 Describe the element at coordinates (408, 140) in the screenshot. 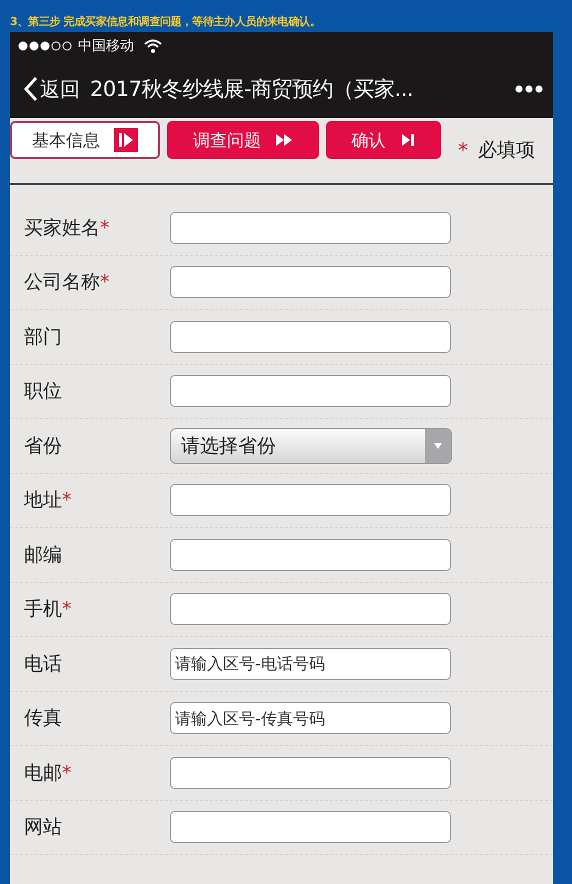

I see `skip-end-icon` at that location.